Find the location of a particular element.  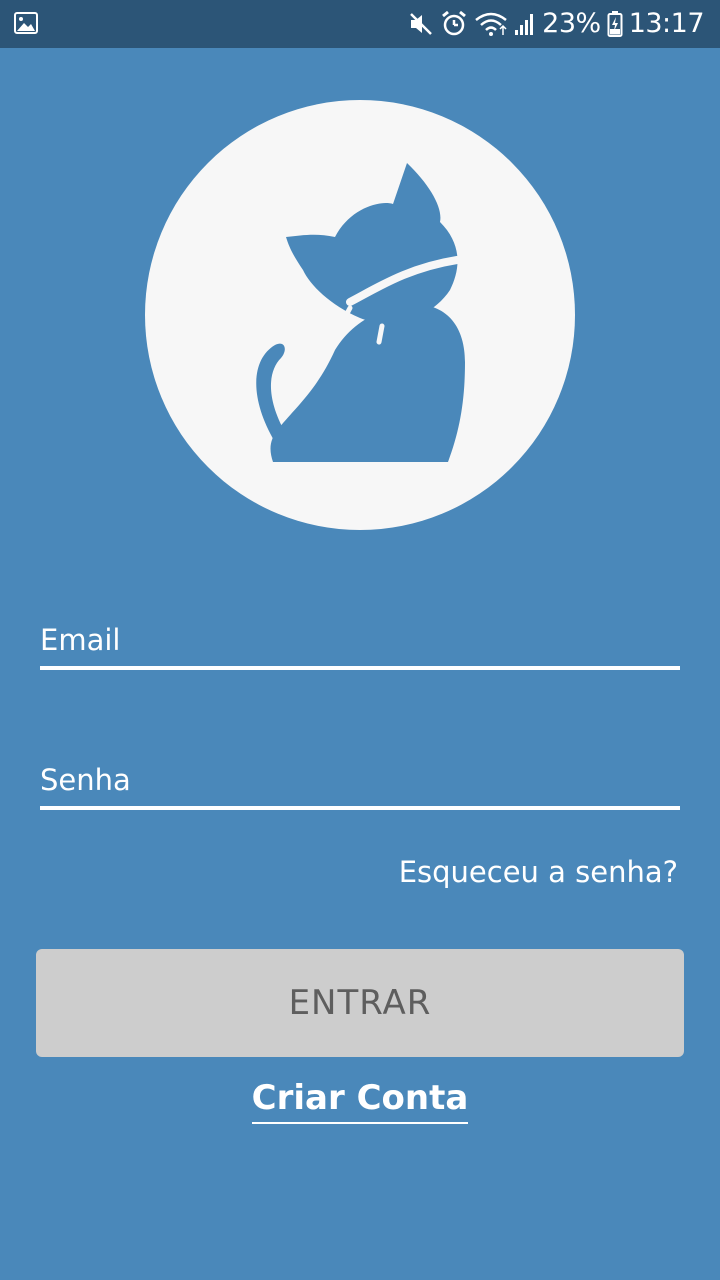

login-button: ENTRAR is located at coordinates (360, 1003).